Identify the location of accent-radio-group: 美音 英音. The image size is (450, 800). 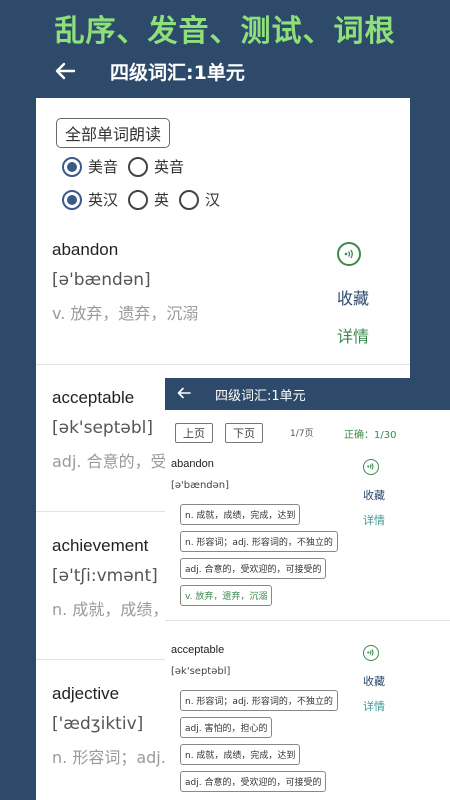
(128, 166).